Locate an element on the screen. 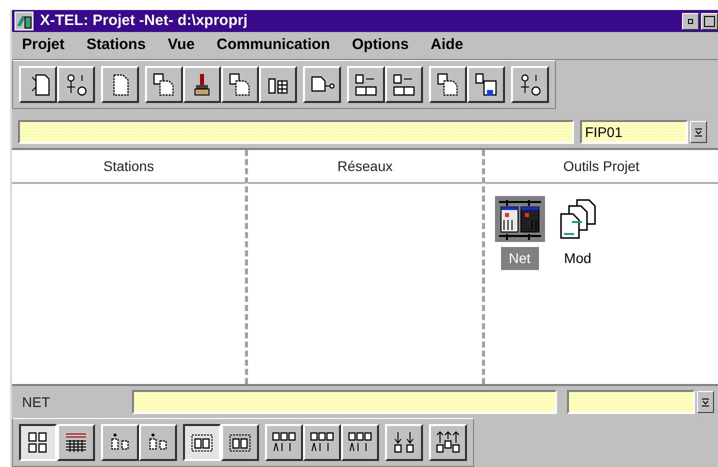 The image size is (718, 467). window-title: X-TEL: Projet -Net- d:\xproprj is located at coordinates (144, 20).